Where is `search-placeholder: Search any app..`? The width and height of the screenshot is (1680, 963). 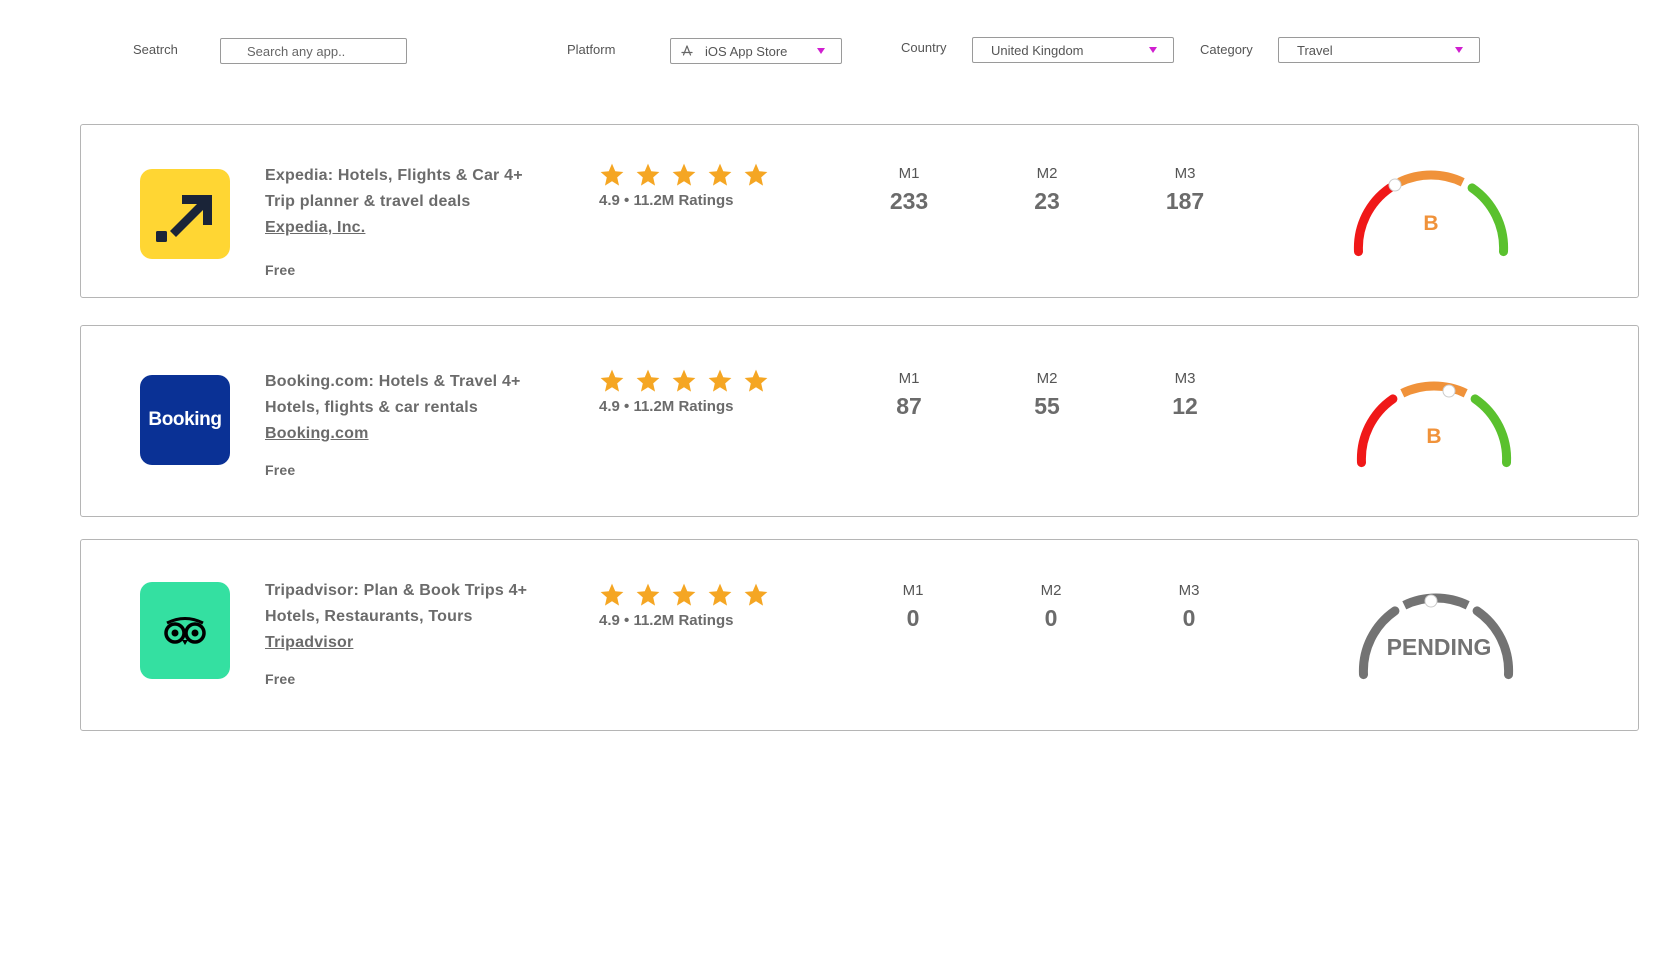
search-placeholder: Search any app.. is located at coordinates (296, 51).